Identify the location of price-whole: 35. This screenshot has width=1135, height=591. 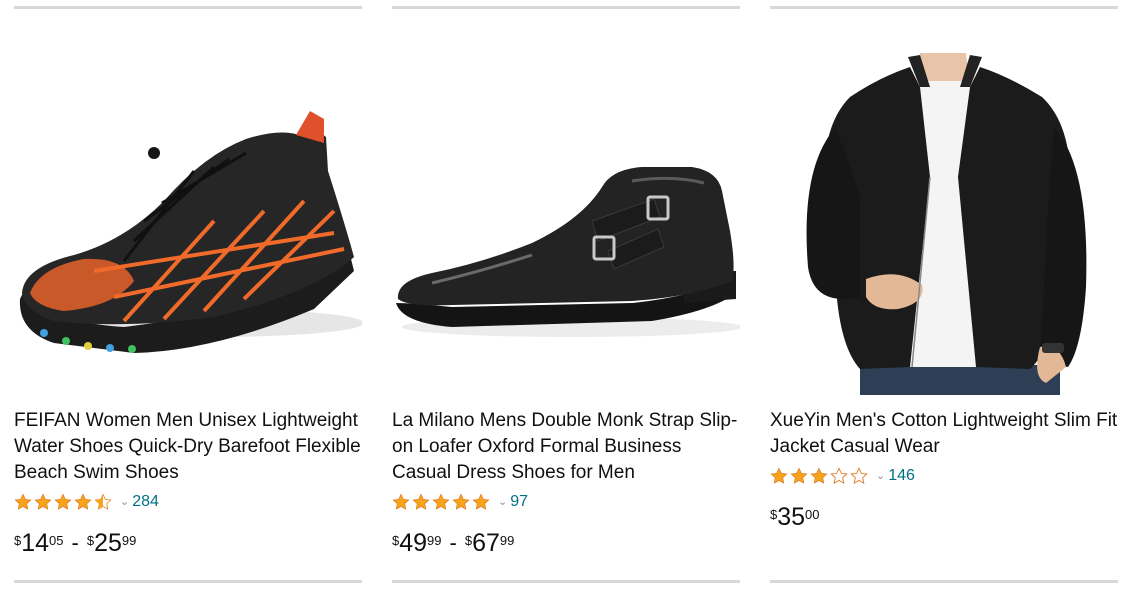
(791, 517).